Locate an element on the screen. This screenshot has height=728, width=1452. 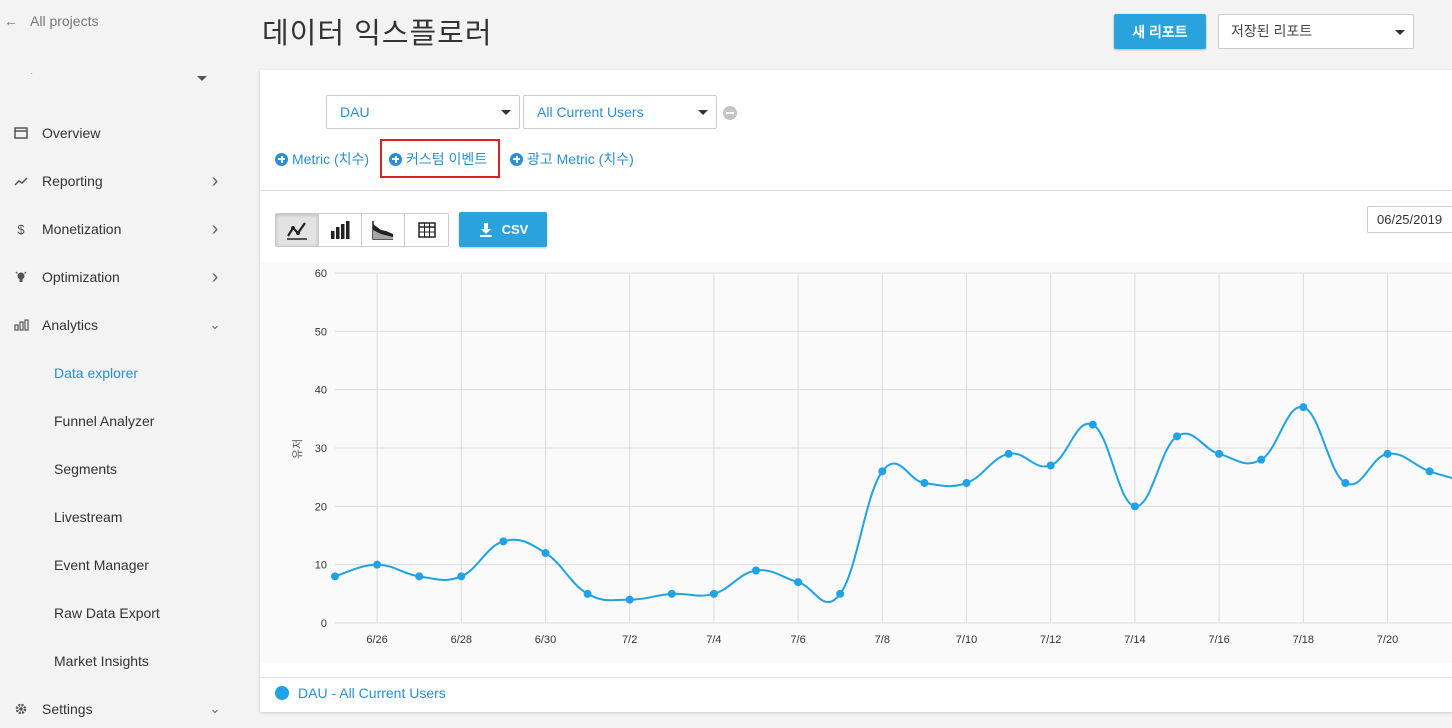
add-metric-label: Metric (치수) is located at coordinates (331, 159).